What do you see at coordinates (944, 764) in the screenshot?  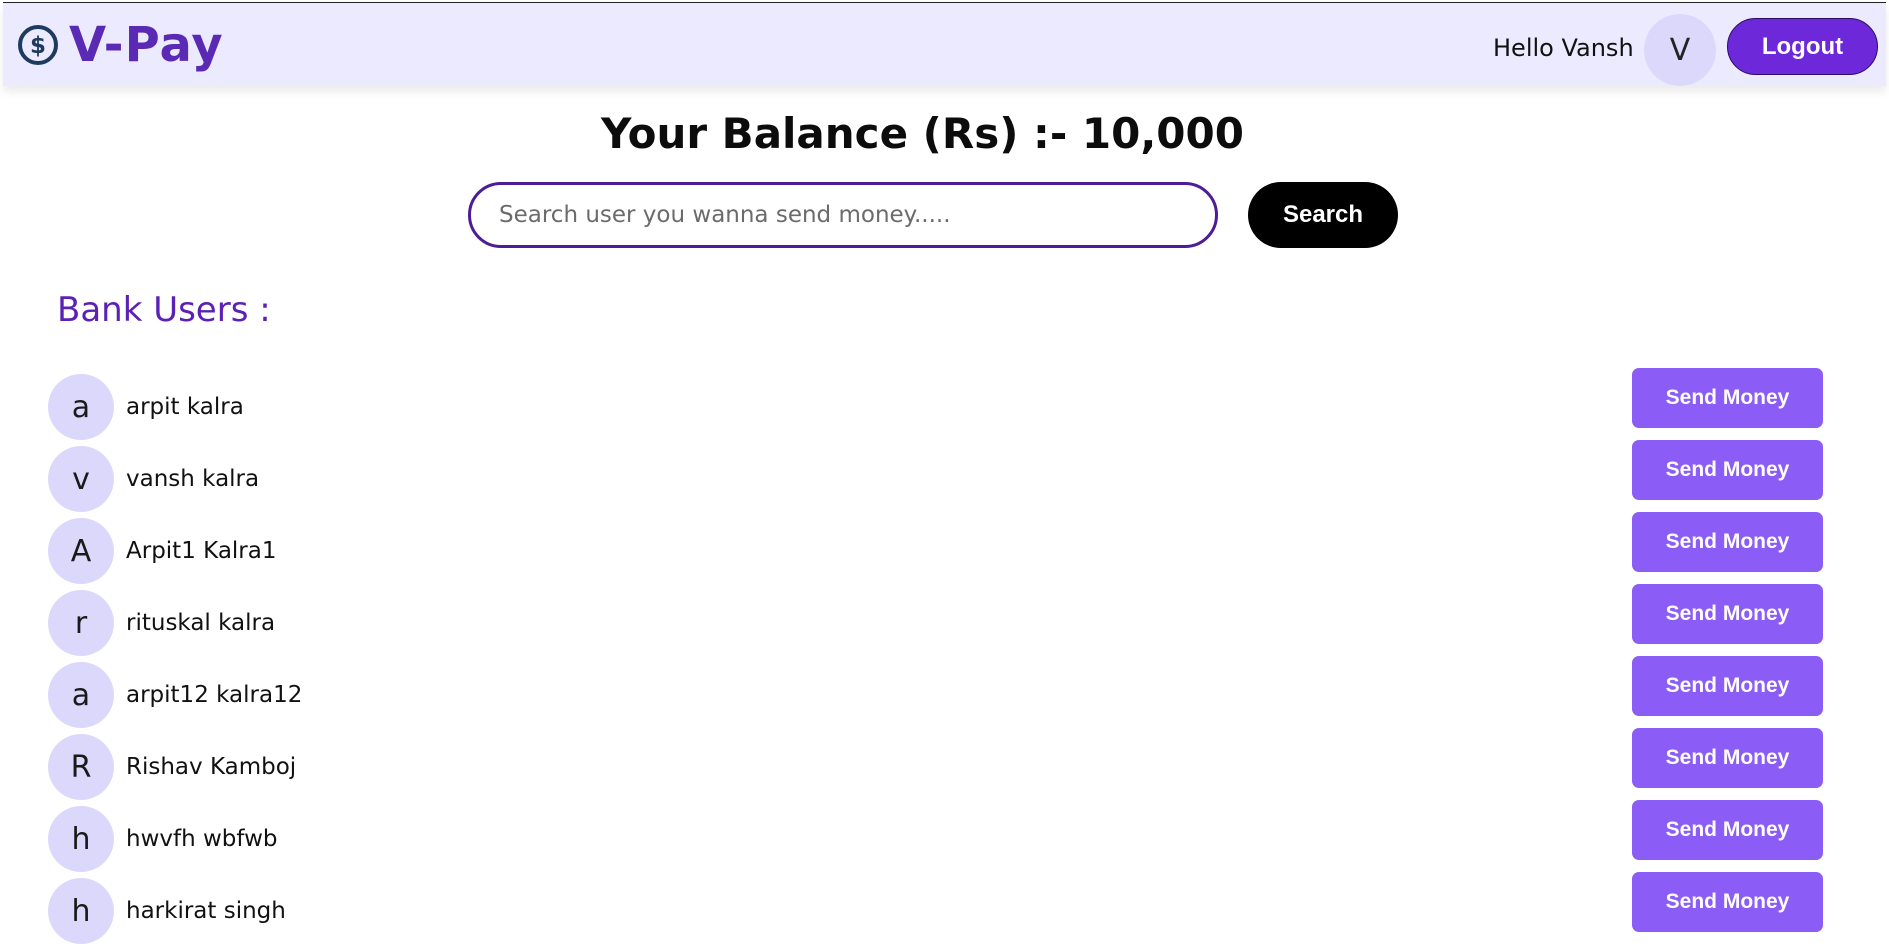 I see `list-item: R Rishav Kamboj Send Money` at bounding box center [944, 764].